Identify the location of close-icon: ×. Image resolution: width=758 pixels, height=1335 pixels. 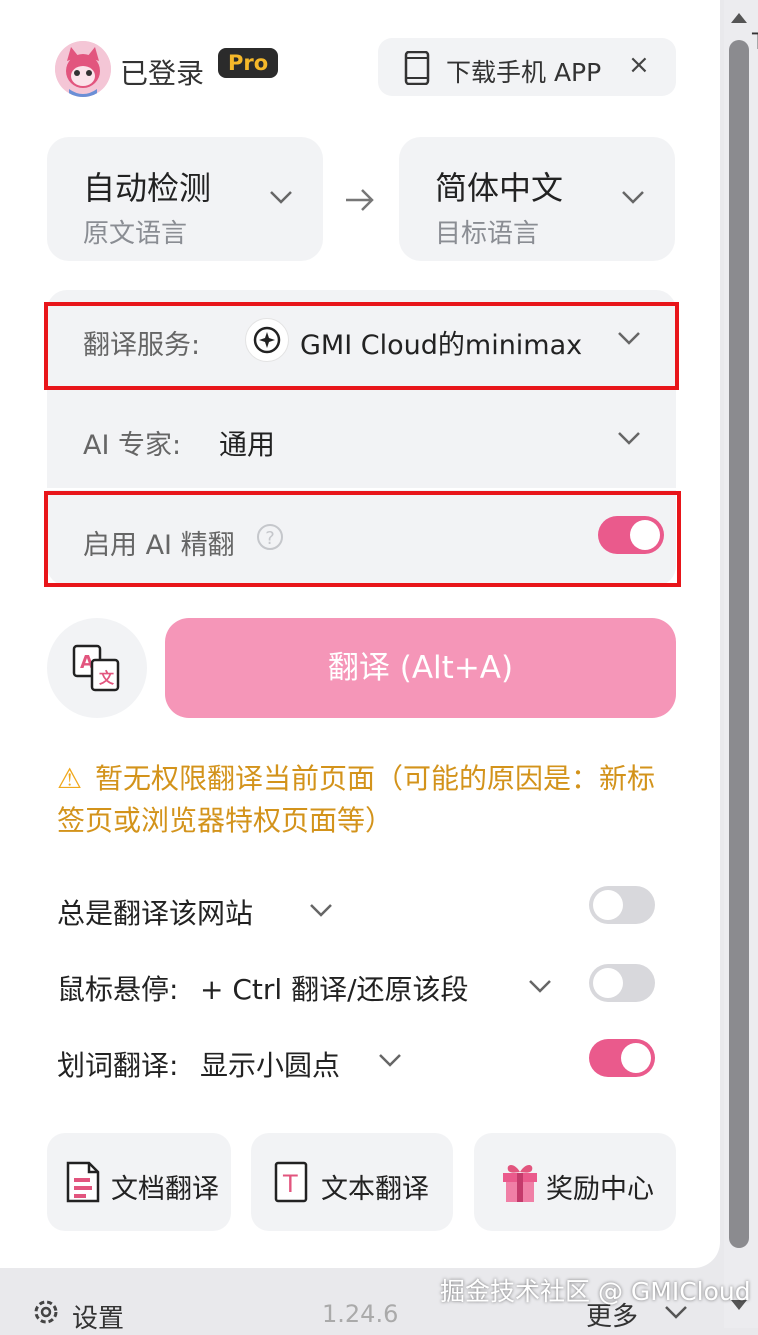
(639, 65).